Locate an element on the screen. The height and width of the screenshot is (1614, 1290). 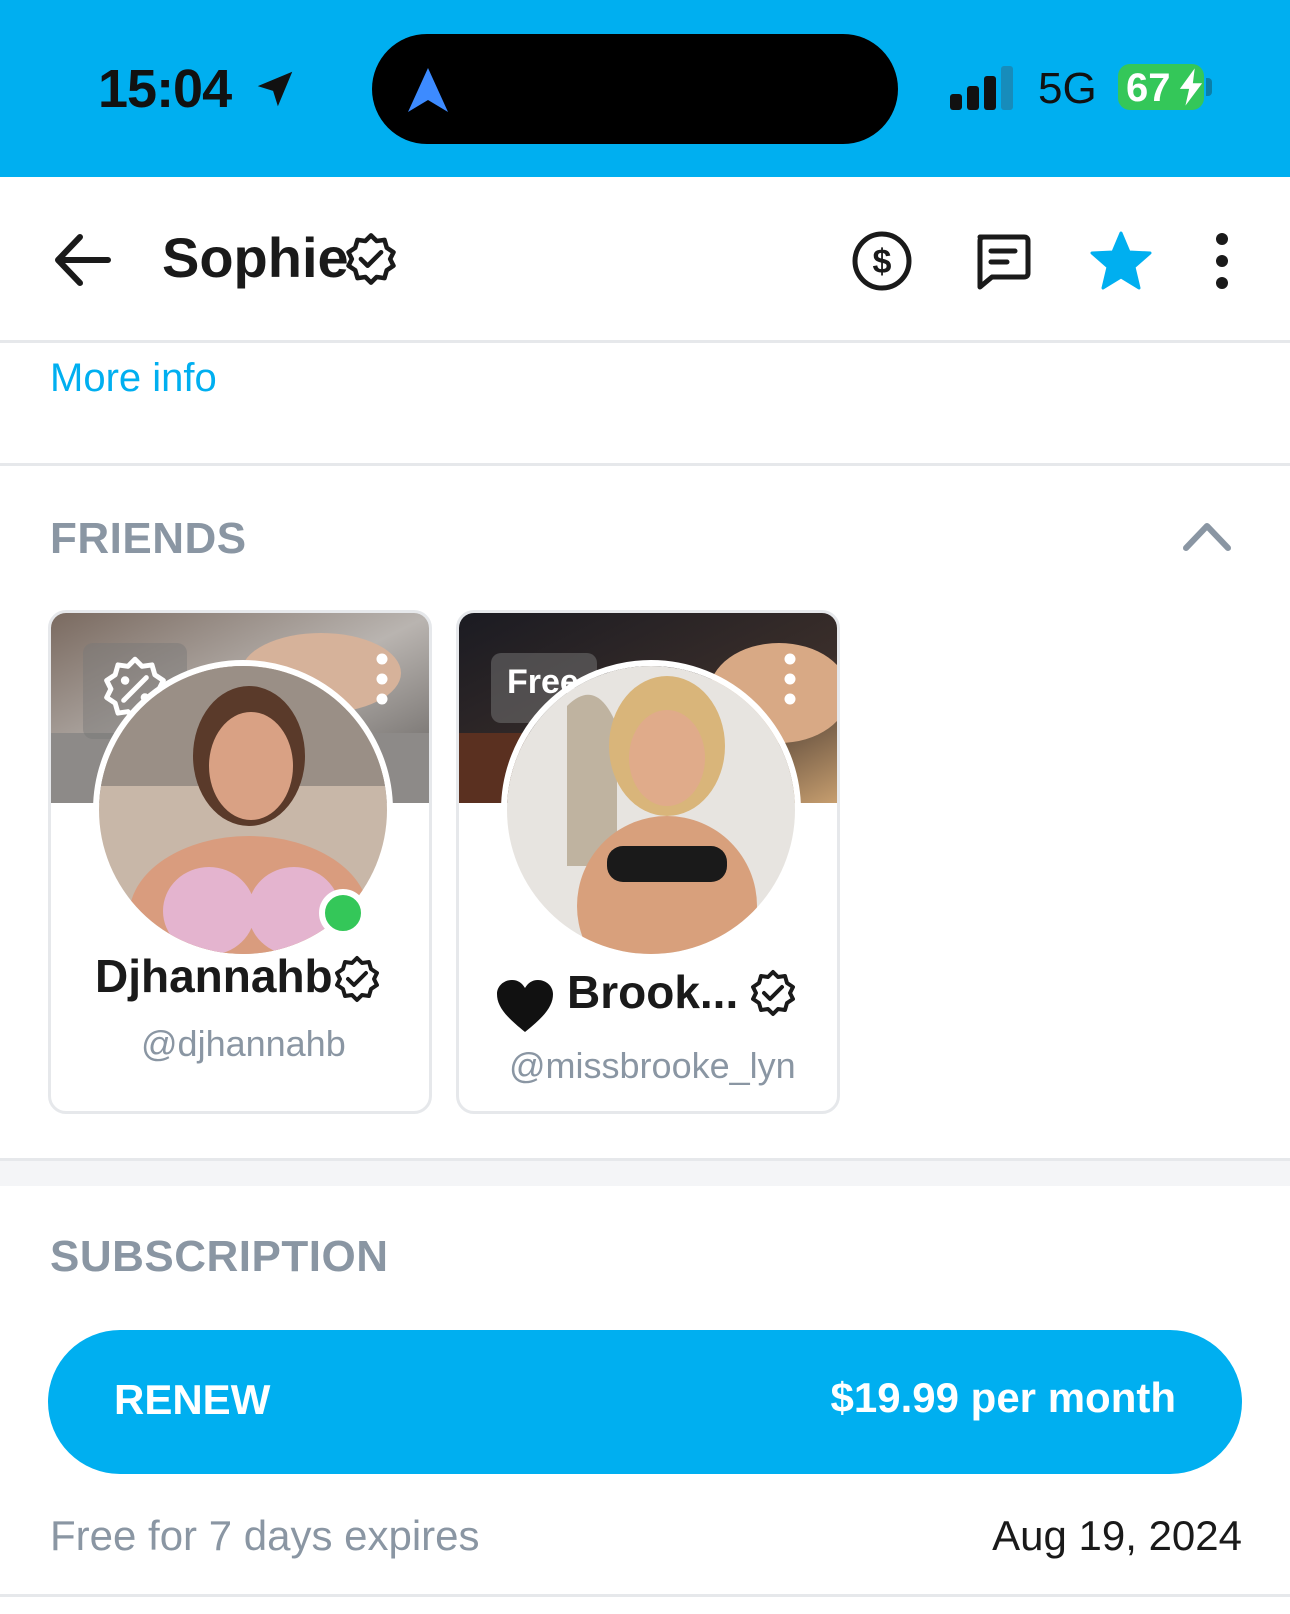
friend-name: Djhannahb is located at coordinates (214, 976).